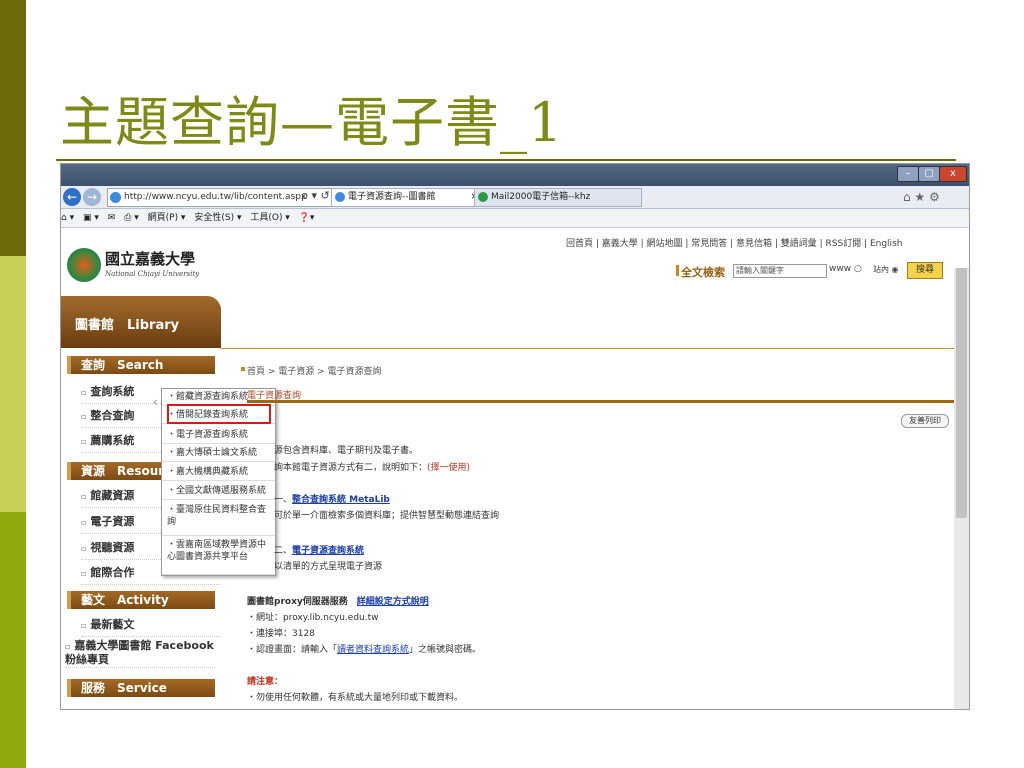 Image resolution: width=1024 pixels, height=768 pixels. What do you see at coordinates (243, 369) in the screenshot?
I see `breadcrumb-bullet` at bounding box center [243, 369].